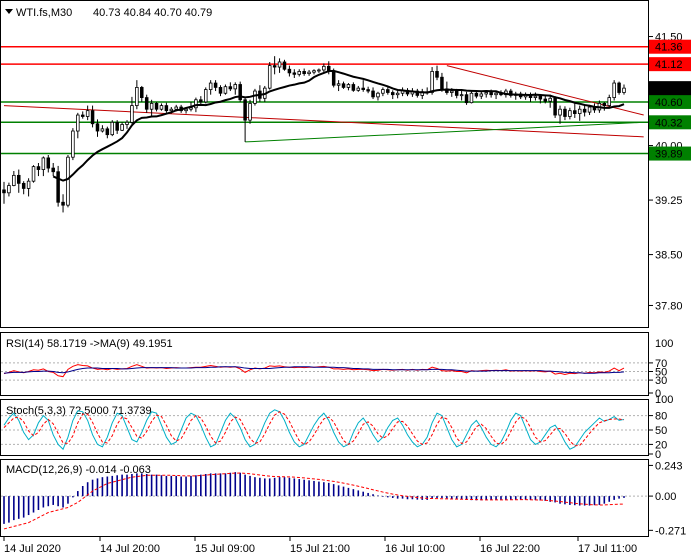 The height and width of the screenshot is (560, 700). Describe the element at coordinates (607, 549) in the screenshot. I see `time-axis-label: 17 Jul 11:00` at that location.